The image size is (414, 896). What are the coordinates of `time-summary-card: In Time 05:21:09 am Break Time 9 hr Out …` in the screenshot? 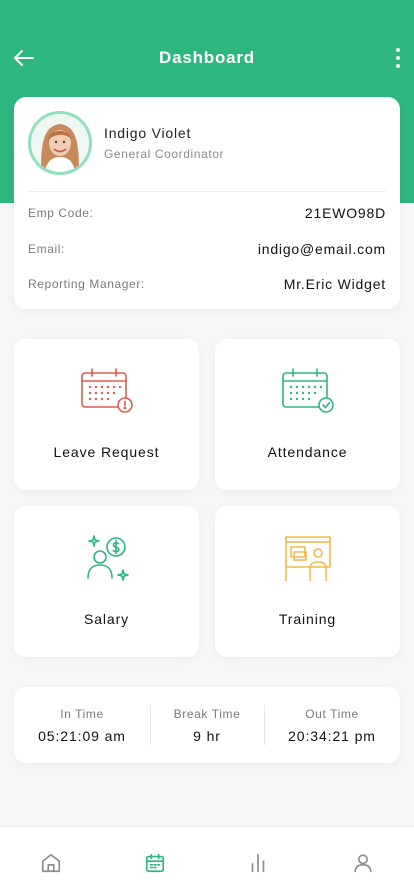 It's located at (207, 725).